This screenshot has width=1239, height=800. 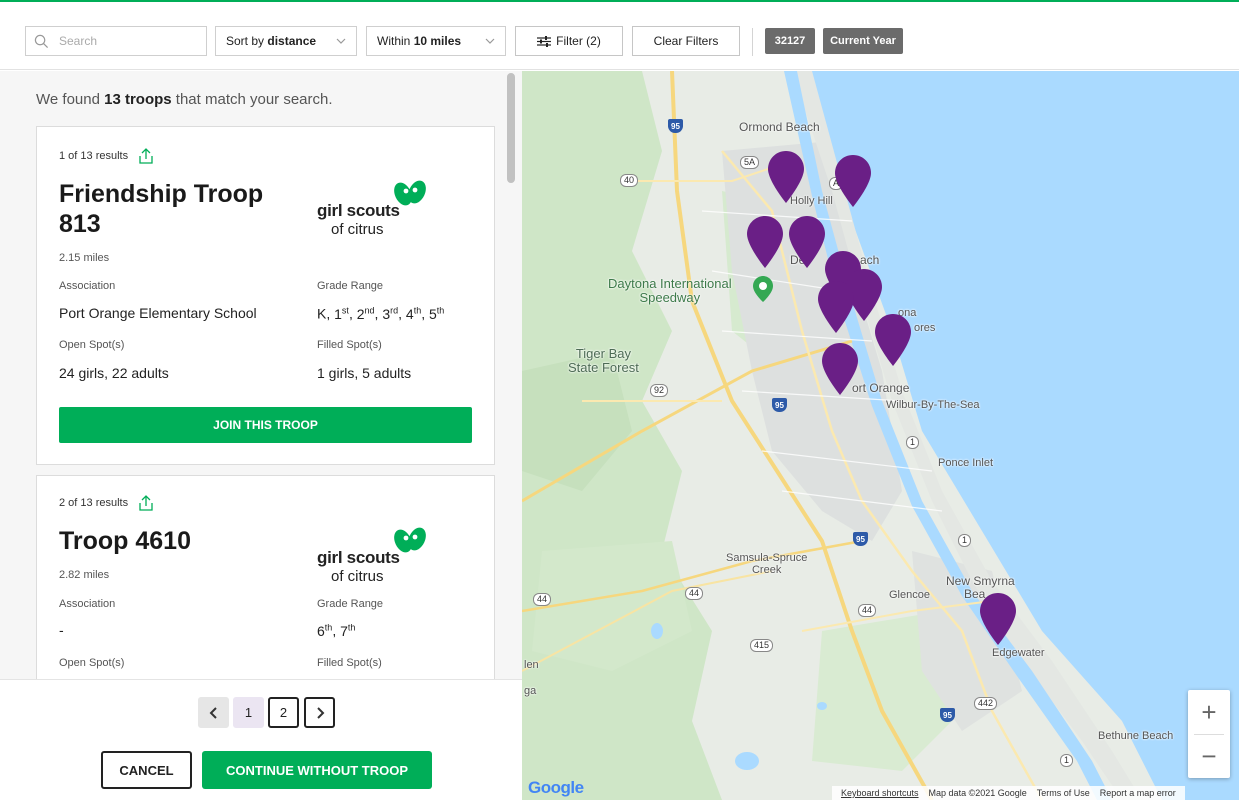 I want to click on radius-select: Within 10 miles, so click(x=436, y=41).